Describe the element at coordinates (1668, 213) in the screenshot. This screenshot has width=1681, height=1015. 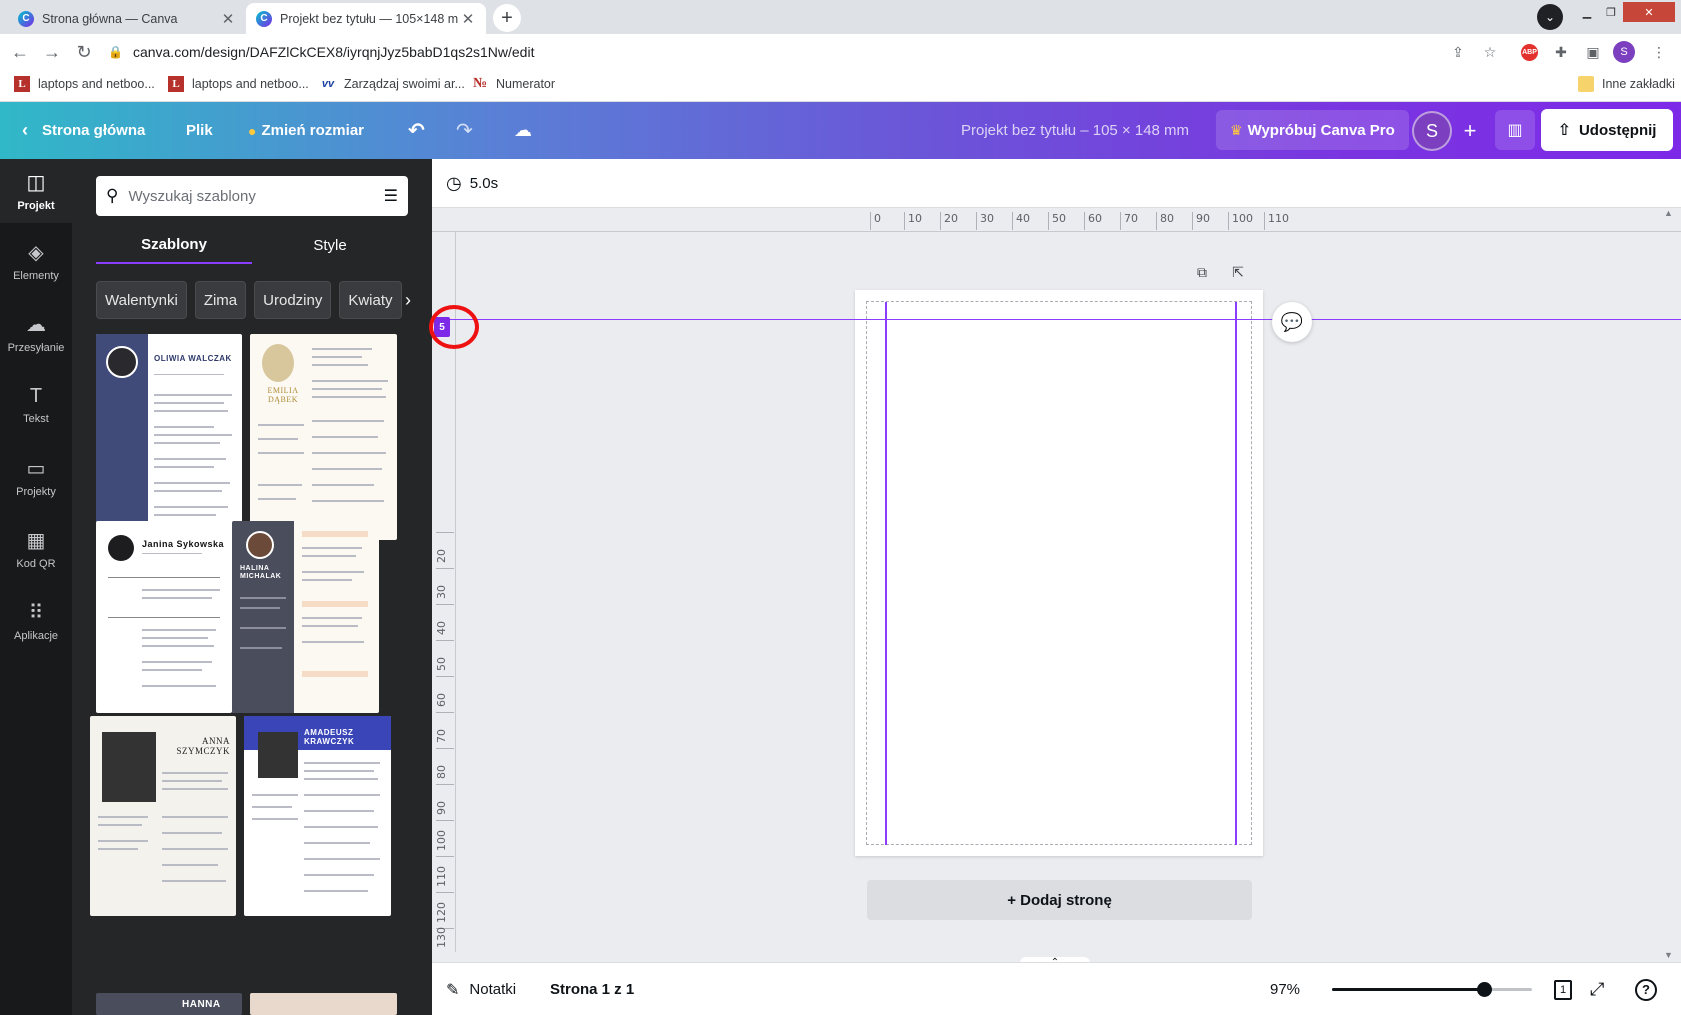
I see `scroll-up-icon: ▲` at that location.